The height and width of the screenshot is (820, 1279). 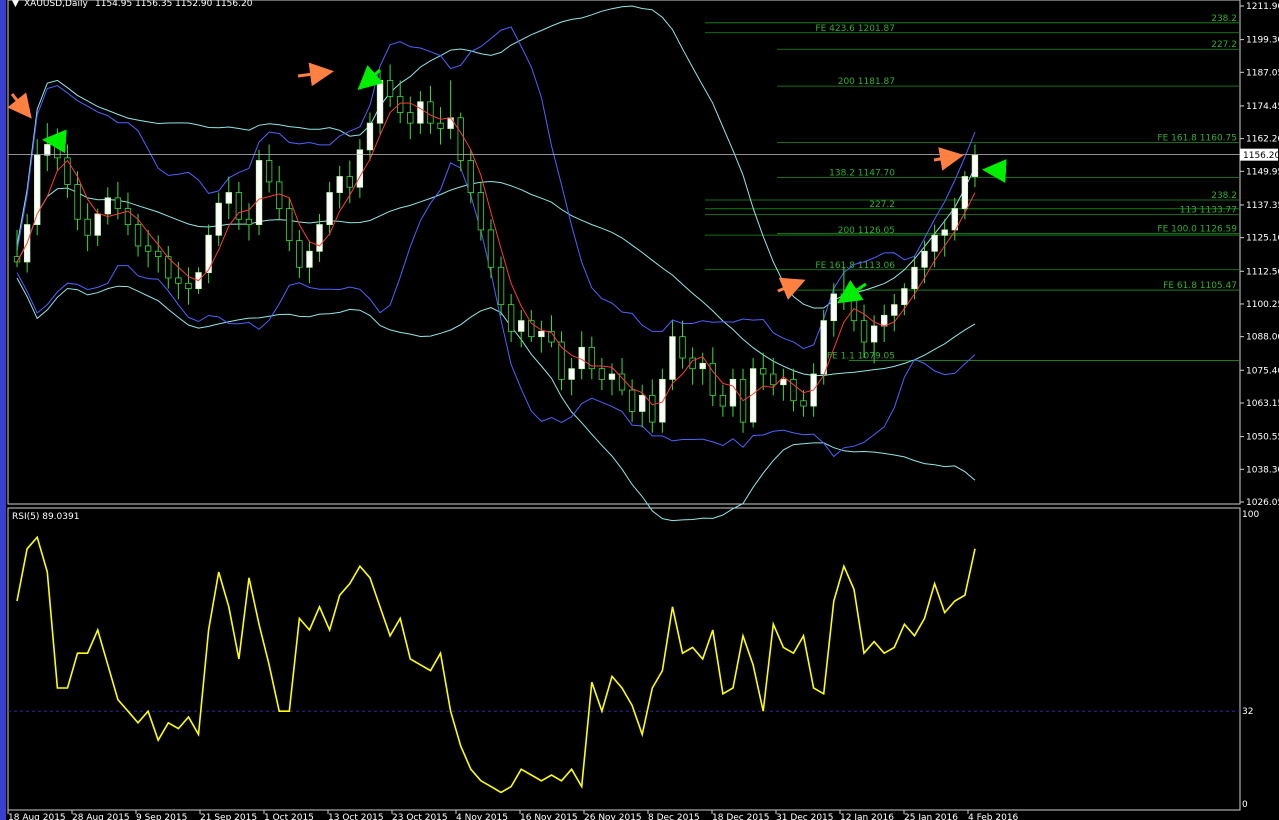 I want to click on current-price-line: 1156.20, so click(x=643, y=154).